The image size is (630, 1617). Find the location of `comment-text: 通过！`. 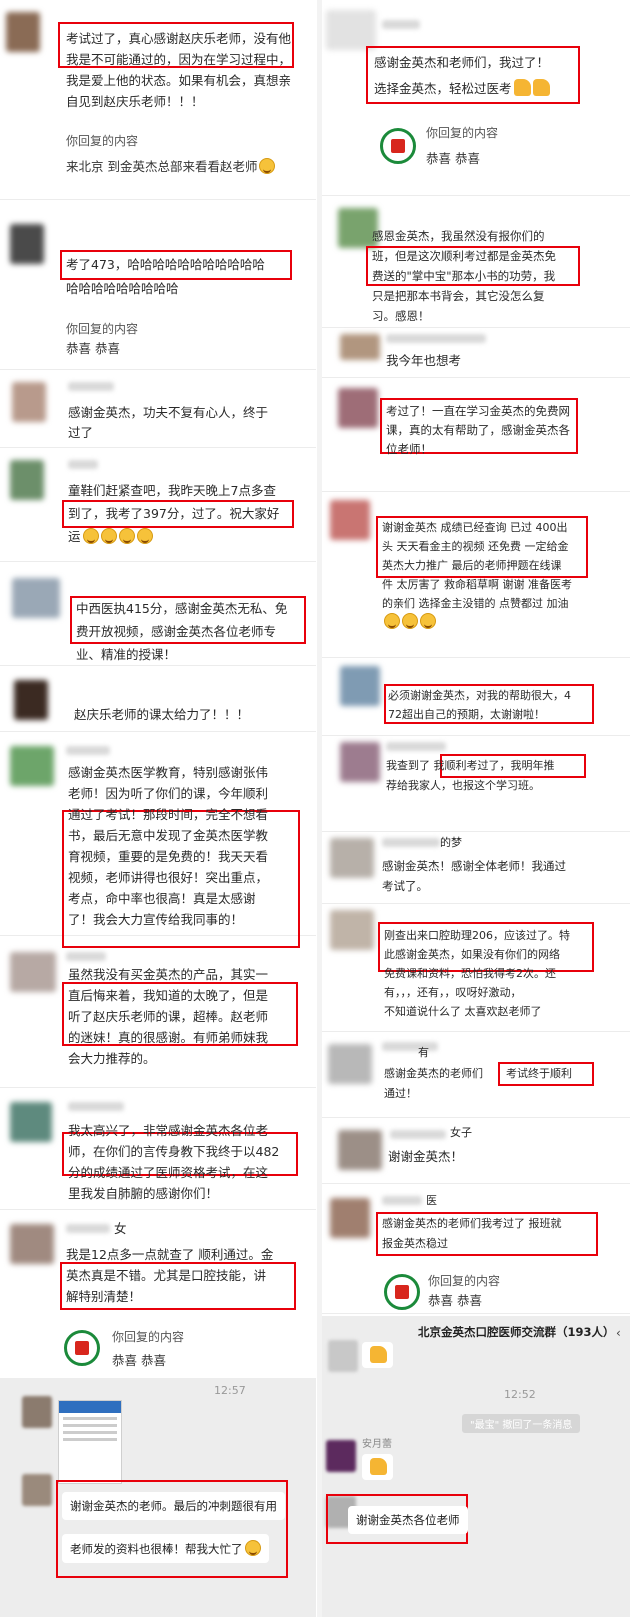

comment-text: 通过！ is located at coordinates (400, 1093).